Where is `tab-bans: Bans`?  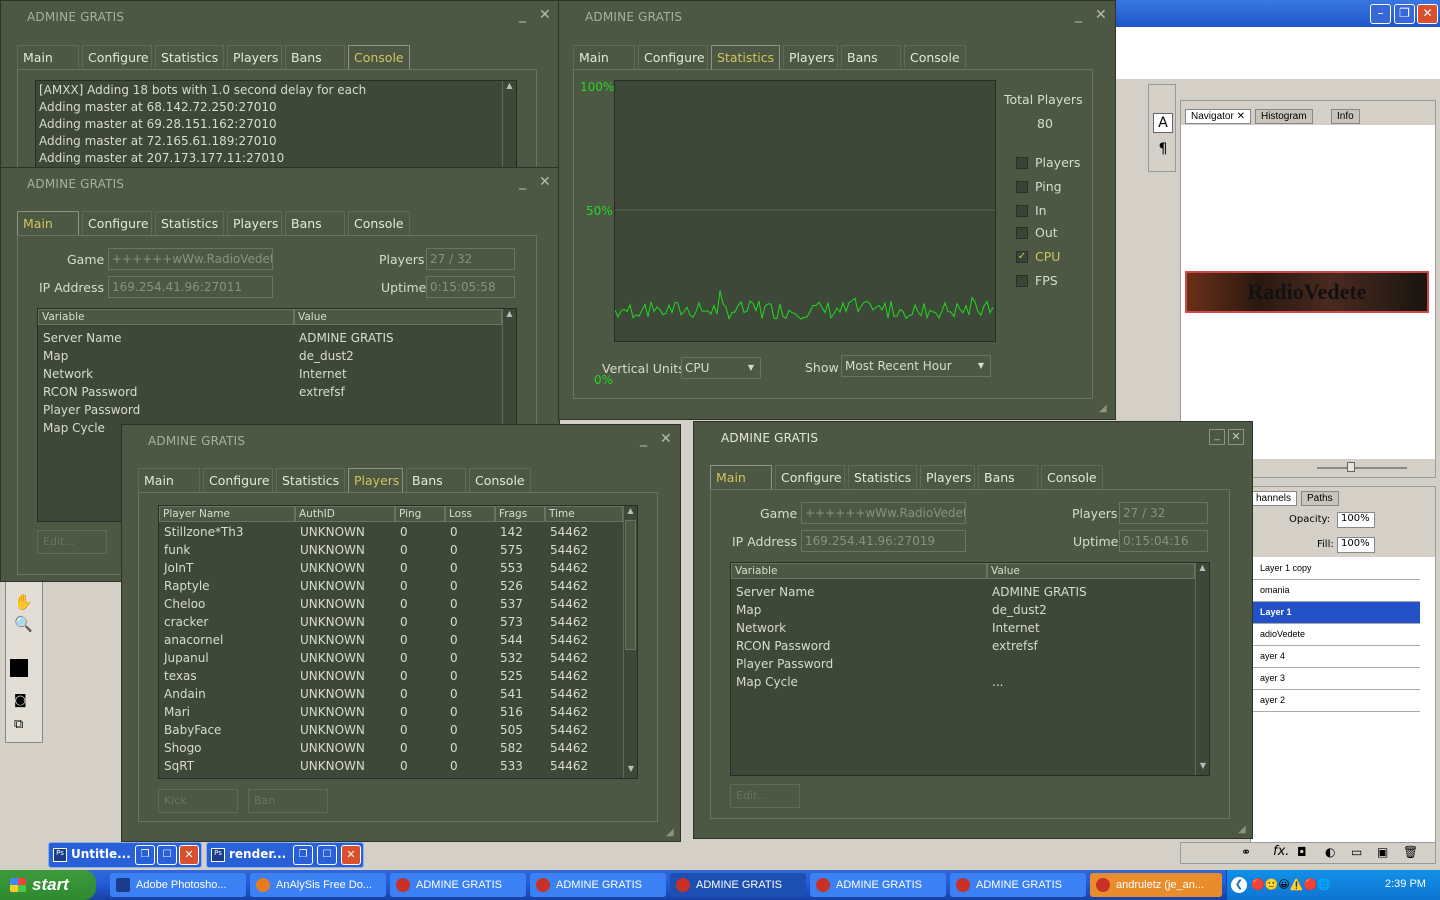 tab-bans: Bans is located at coordinates (436, 480).